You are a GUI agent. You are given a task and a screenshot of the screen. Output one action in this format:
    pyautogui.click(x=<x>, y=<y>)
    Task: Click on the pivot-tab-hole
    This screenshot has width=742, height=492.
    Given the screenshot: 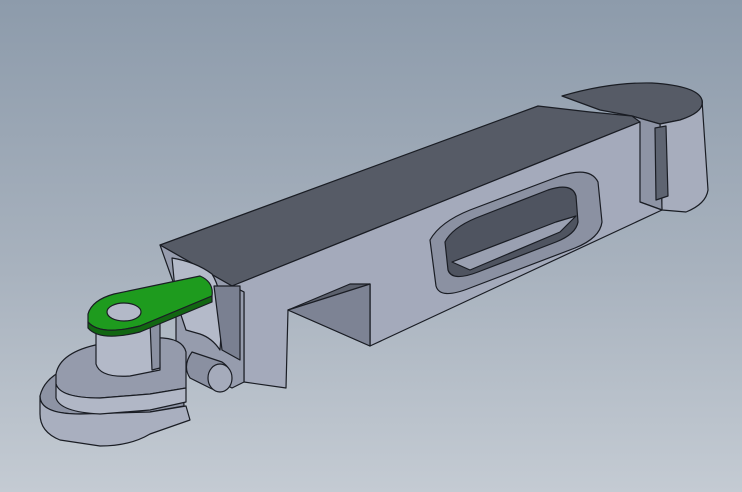 What is the action you would take?
    pyautogui.click(x=124, y=312)
    